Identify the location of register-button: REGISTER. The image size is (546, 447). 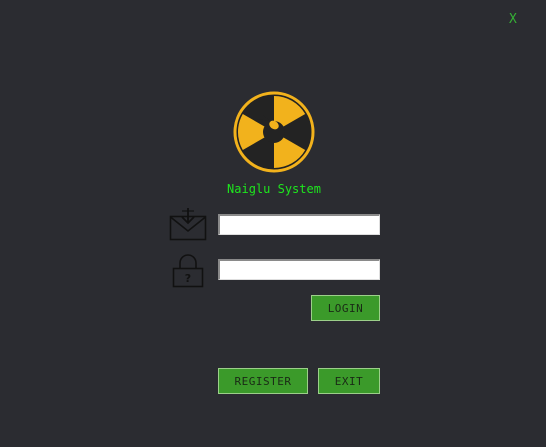
(263, 381).